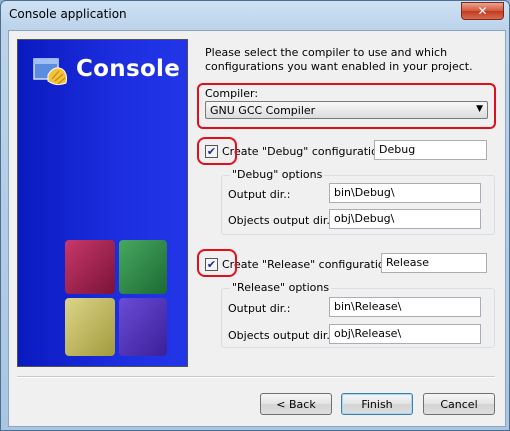 The height and width of the screenshot is (431, 510). What do you see at coordinates (68, 14) in the screenshot?
I see `window-title: Console application` at bounding box center [68, 14].